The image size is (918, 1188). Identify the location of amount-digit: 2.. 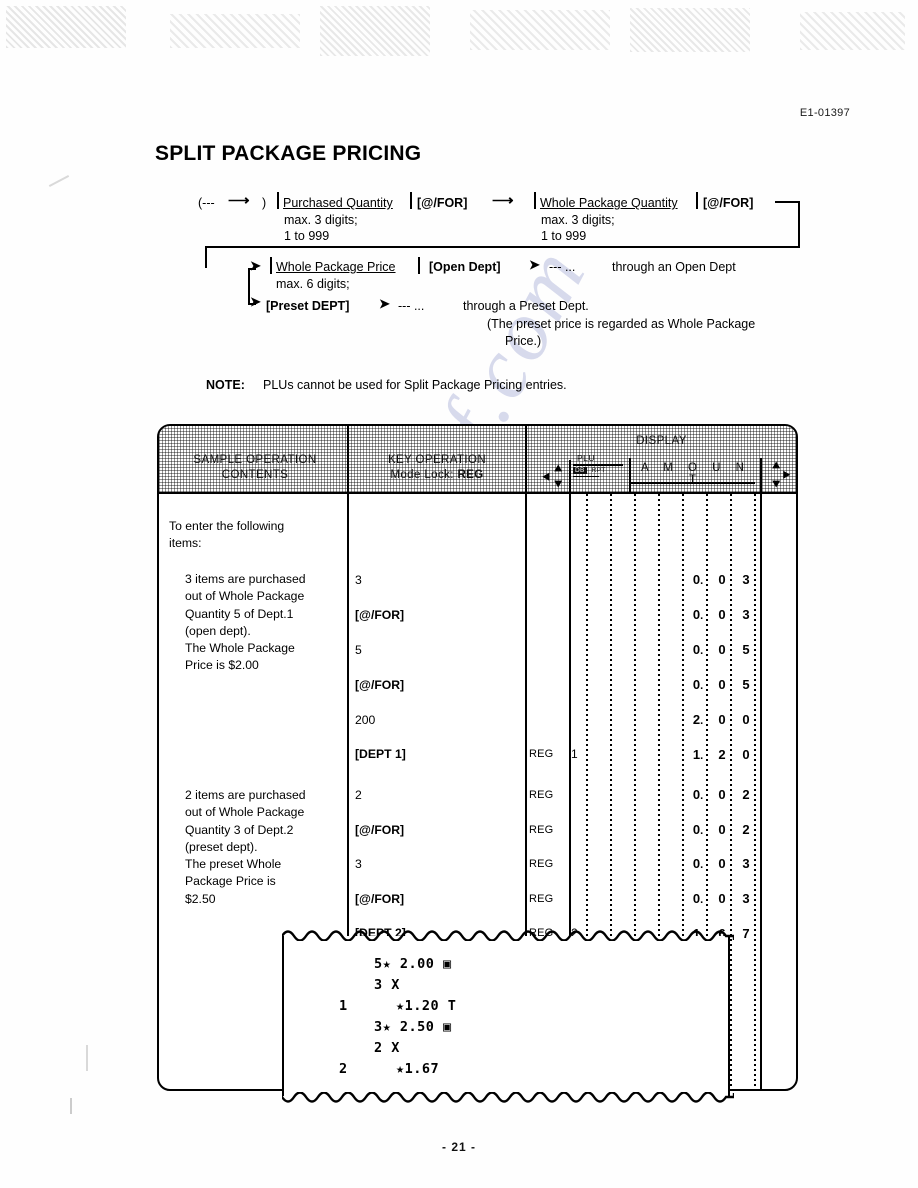
(698, 719).